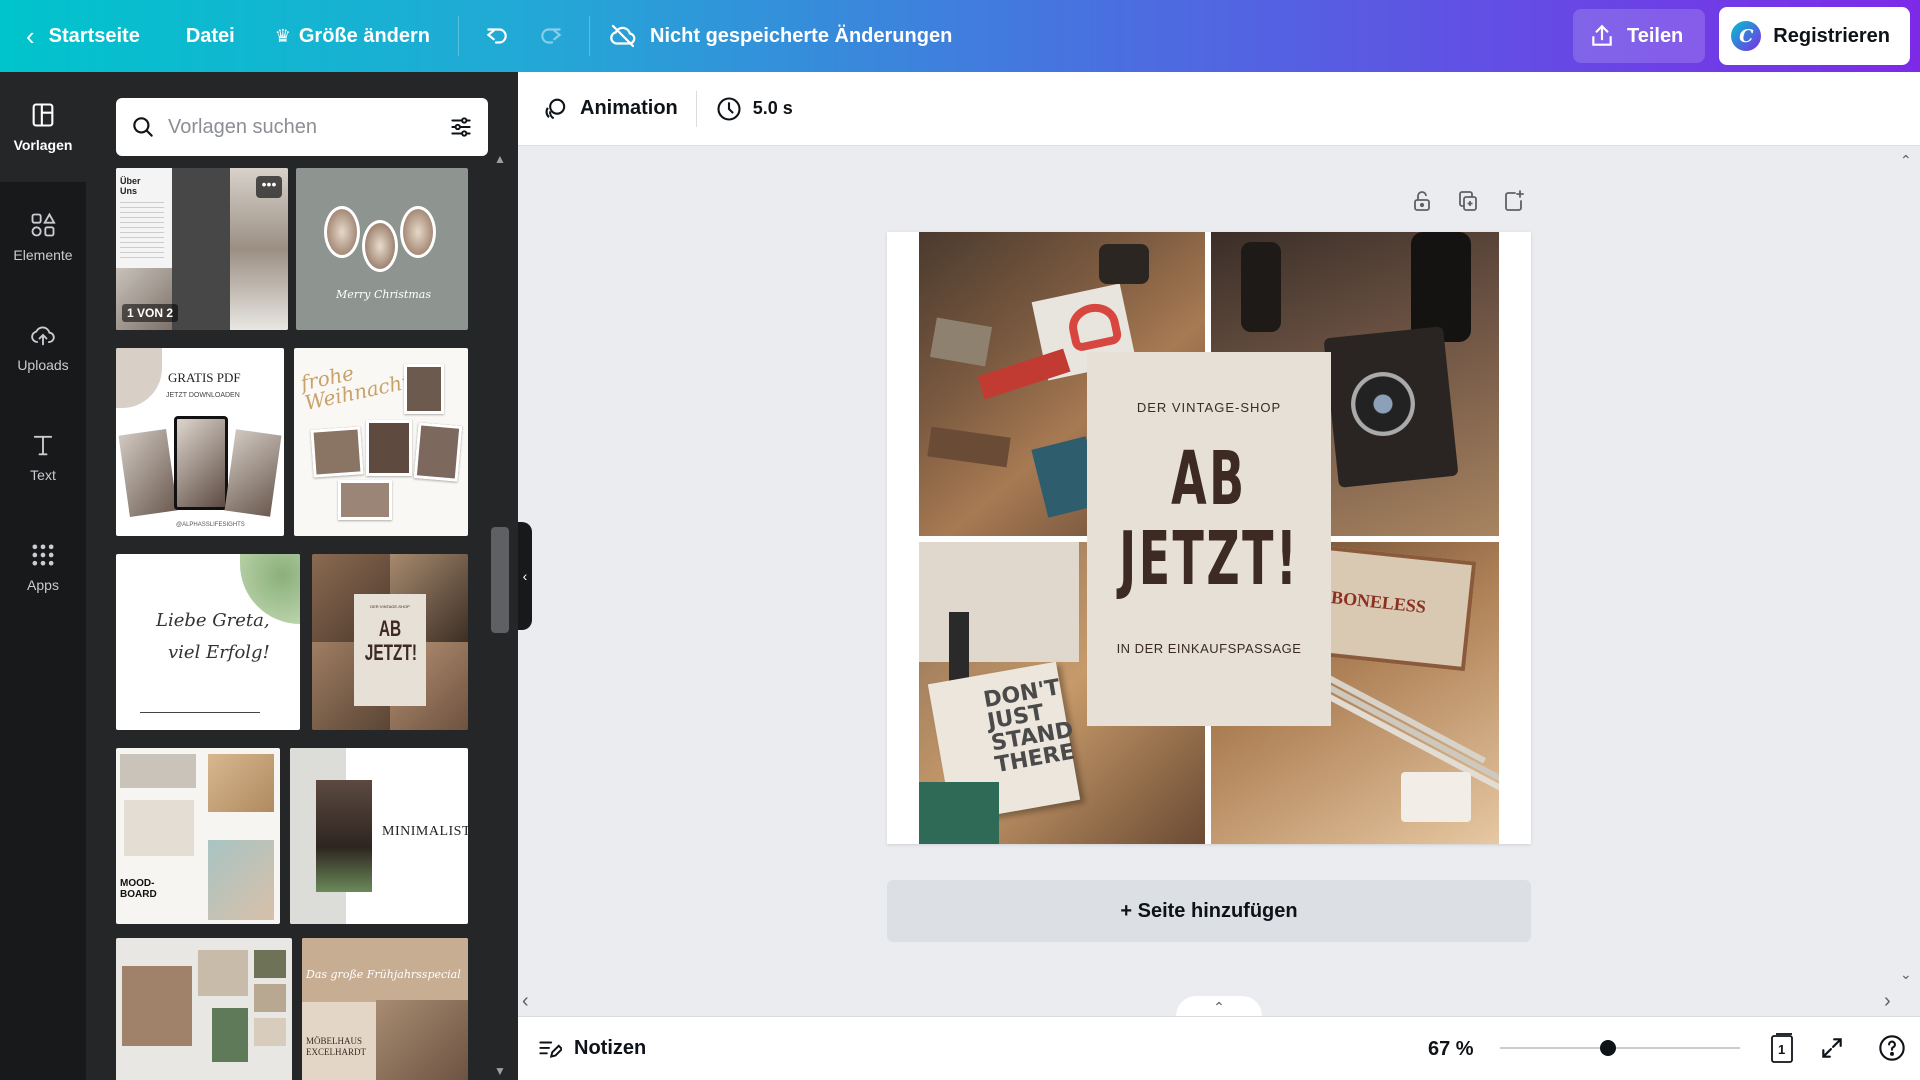  Describe the element at coordinates (43, 145) in the screenshot. I see `rail-label: Vorlagen` at that location.